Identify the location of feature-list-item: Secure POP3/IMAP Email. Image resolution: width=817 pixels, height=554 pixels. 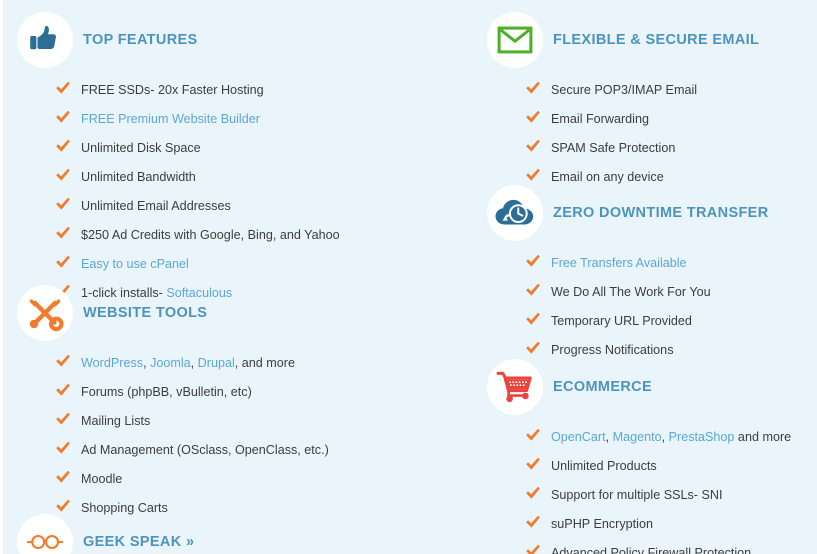
(642, 88).